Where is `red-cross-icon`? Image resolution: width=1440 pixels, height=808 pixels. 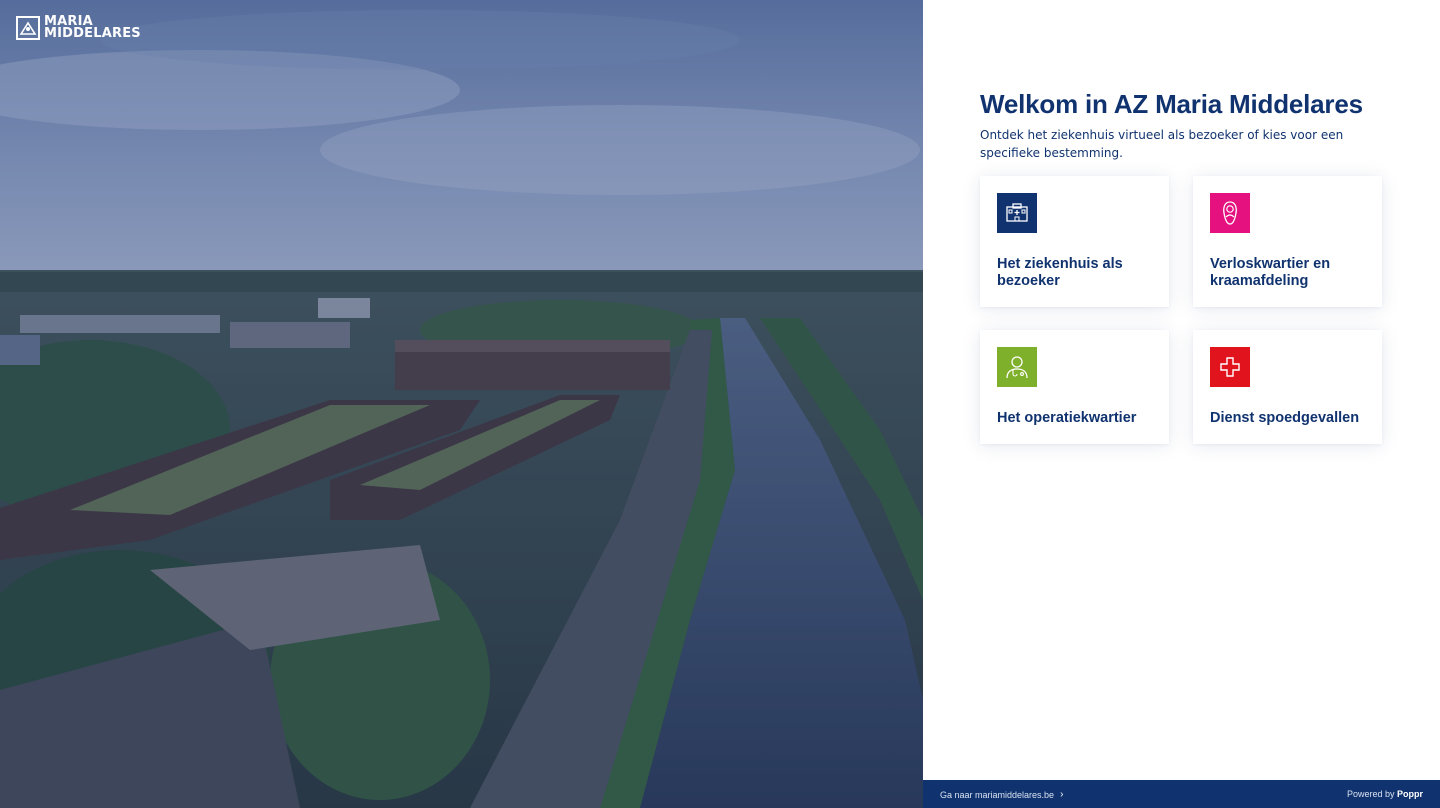 red-cross-icon is located at coordinates (1230, 367).